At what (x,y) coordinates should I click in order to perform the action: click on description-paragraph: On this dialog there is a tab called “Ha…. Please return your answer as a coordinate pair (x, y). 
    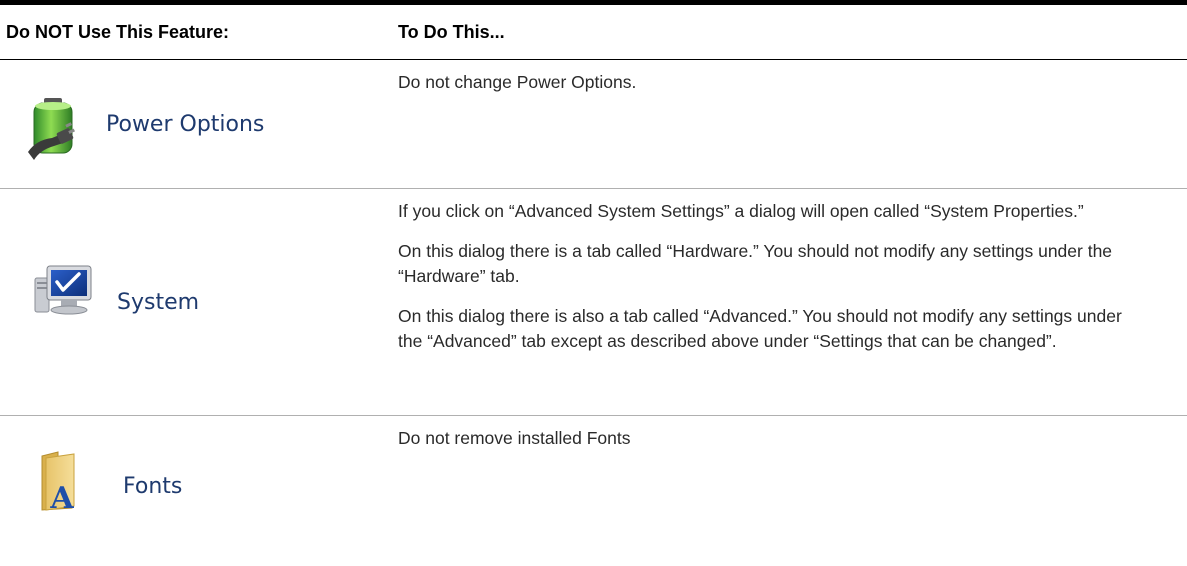
    Looking at the image, I should click on (755, 263).